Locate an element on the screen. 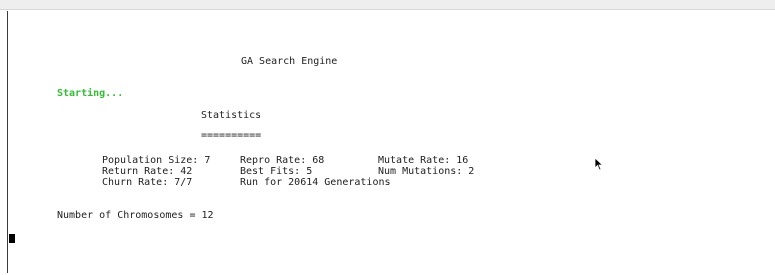 This screenshot has height=275, width=775. terminal-left-border is located at coordinates (7, 142).